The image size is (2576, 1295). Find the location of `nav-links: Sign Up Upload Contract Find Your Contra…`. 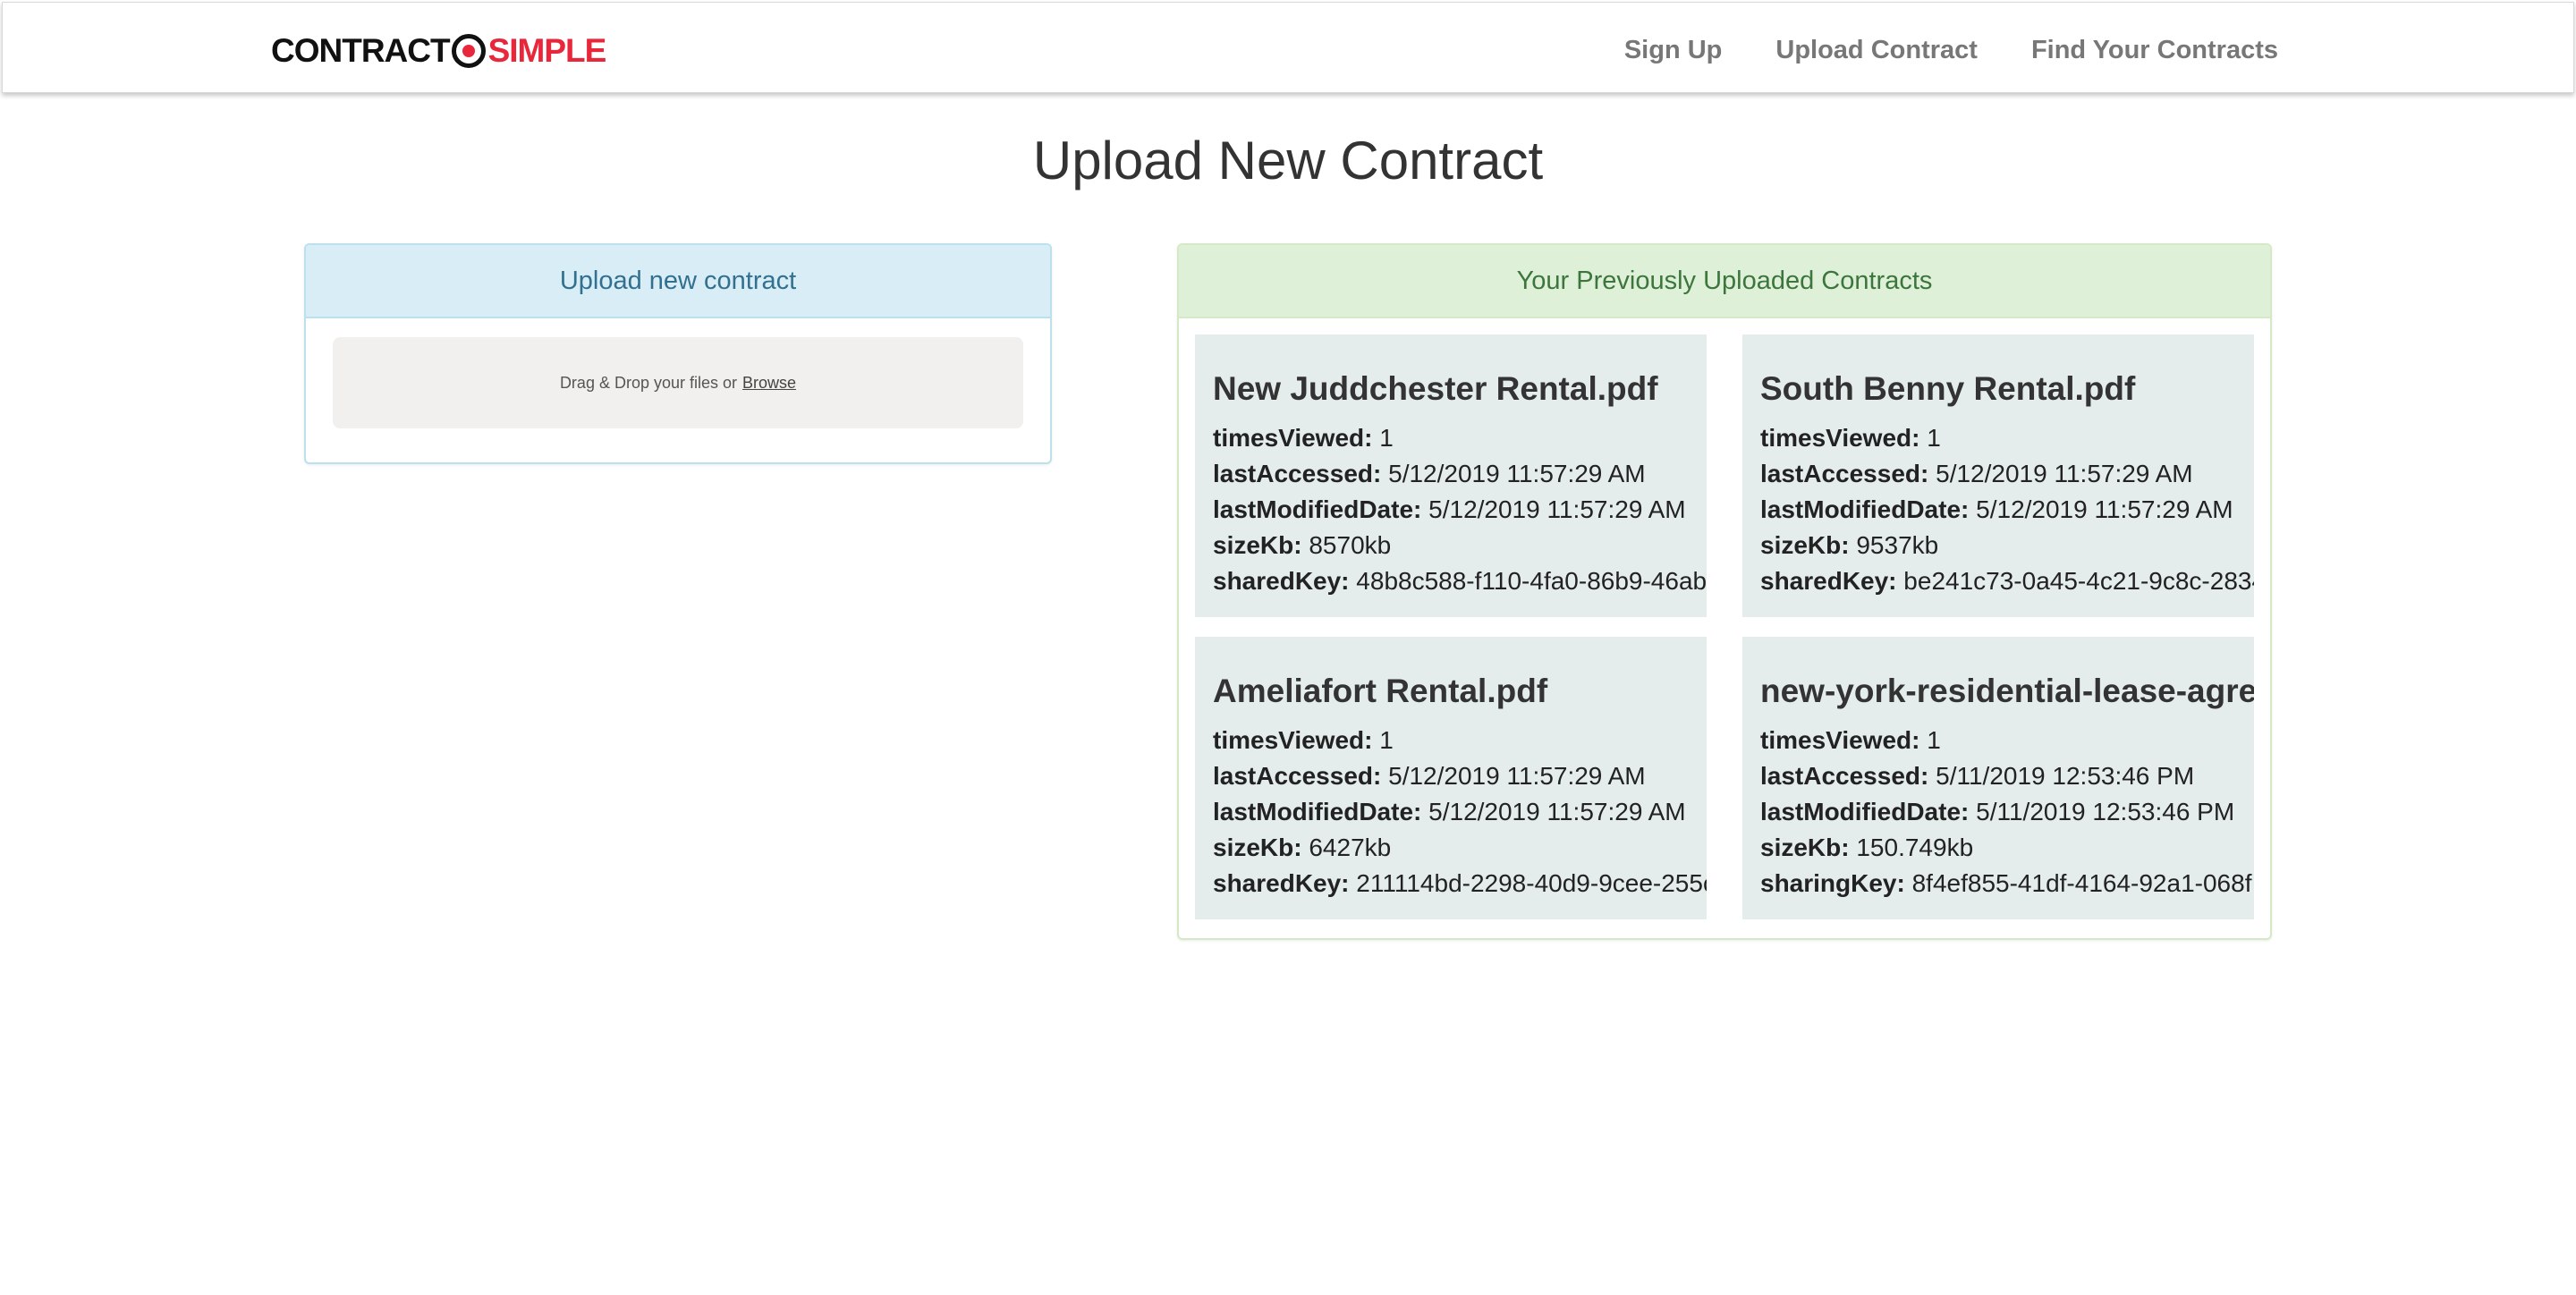

nav-links: Sign Up Upload Contract Find Your Contra… is located at coordinates (1951, 50).